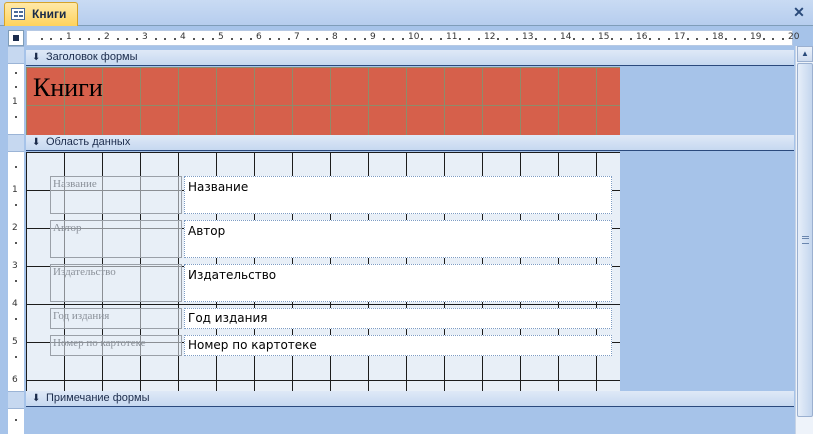 This screenshot has height=434, width=813. Describe the element at coordinates (116, 195) in the screenshot. I see `field-label-title: Название` at that location.